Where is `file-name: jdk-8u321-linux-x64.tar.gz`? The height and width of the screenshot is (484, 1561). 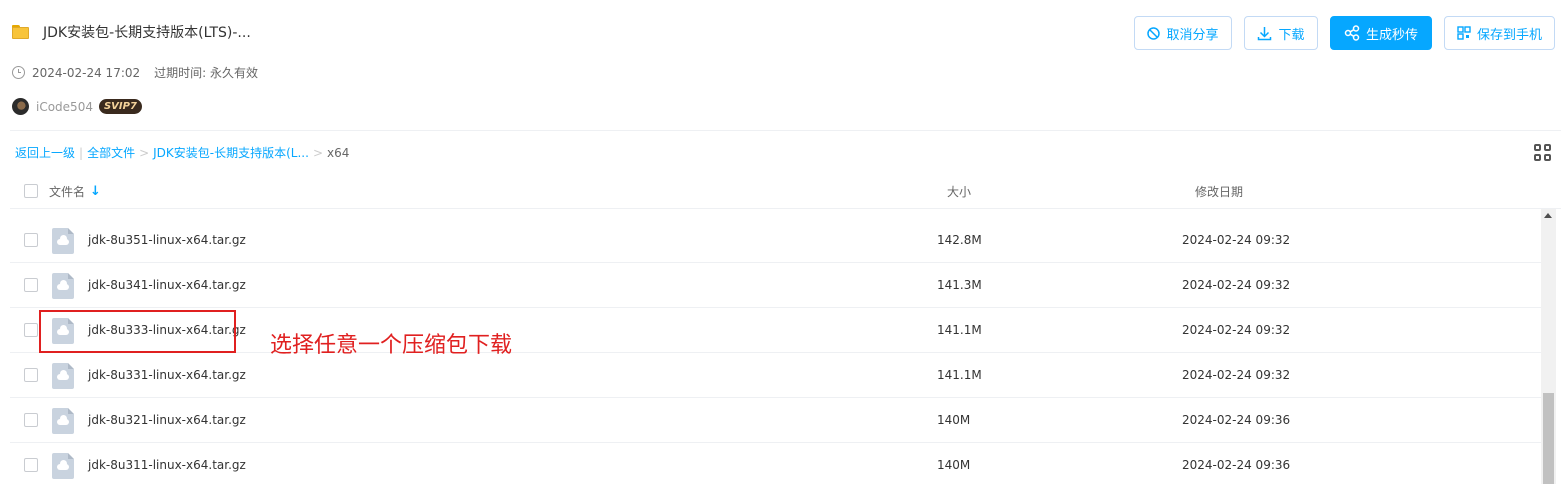 file-name: jdk-8u321-linux-x64.tar.gz is located at coordinates (167, 420).